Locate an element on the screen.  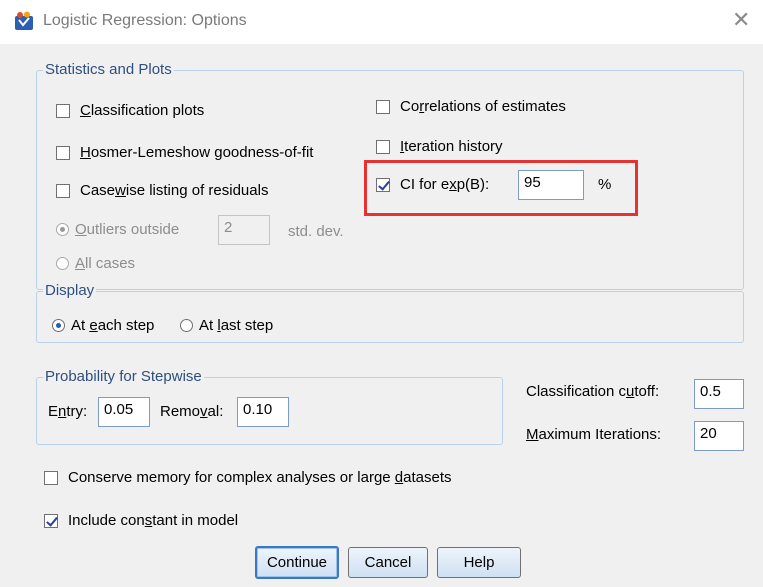
entry-field: 0.05 is located at coordinates (124, 412).